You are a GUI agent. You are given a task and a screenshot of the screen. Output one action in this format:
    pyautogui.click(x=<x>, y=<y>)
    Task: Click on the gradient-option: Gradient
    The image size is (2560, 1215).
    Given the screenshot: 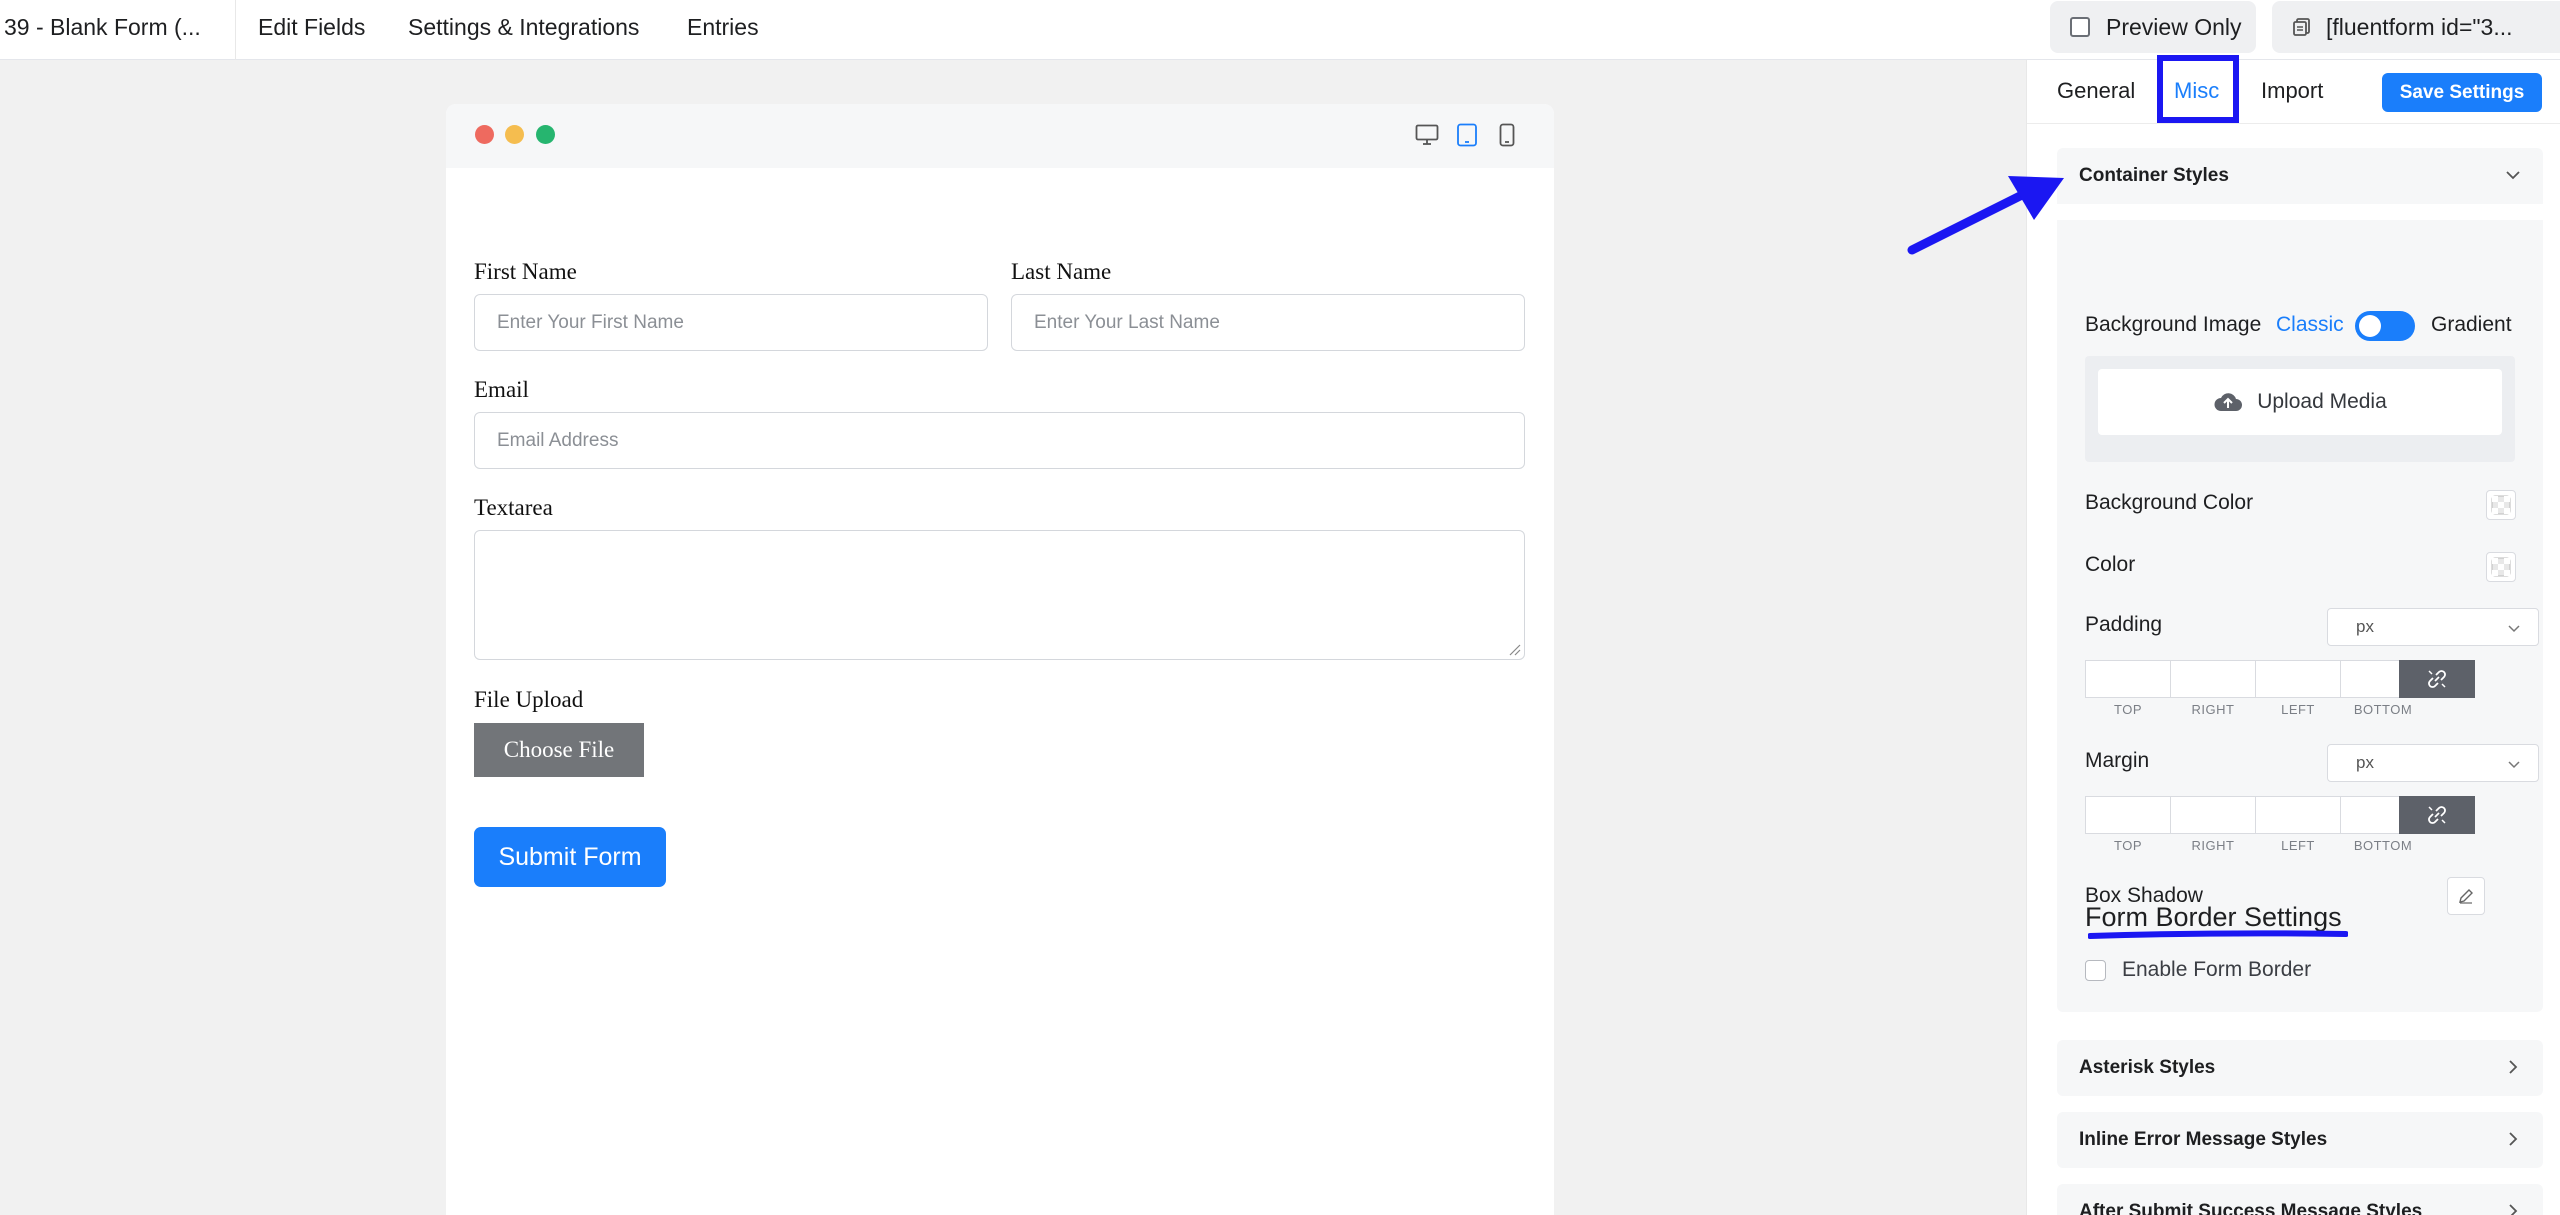 What is the action you would take?
    pyautogui.click(x=2471, y=325)
    